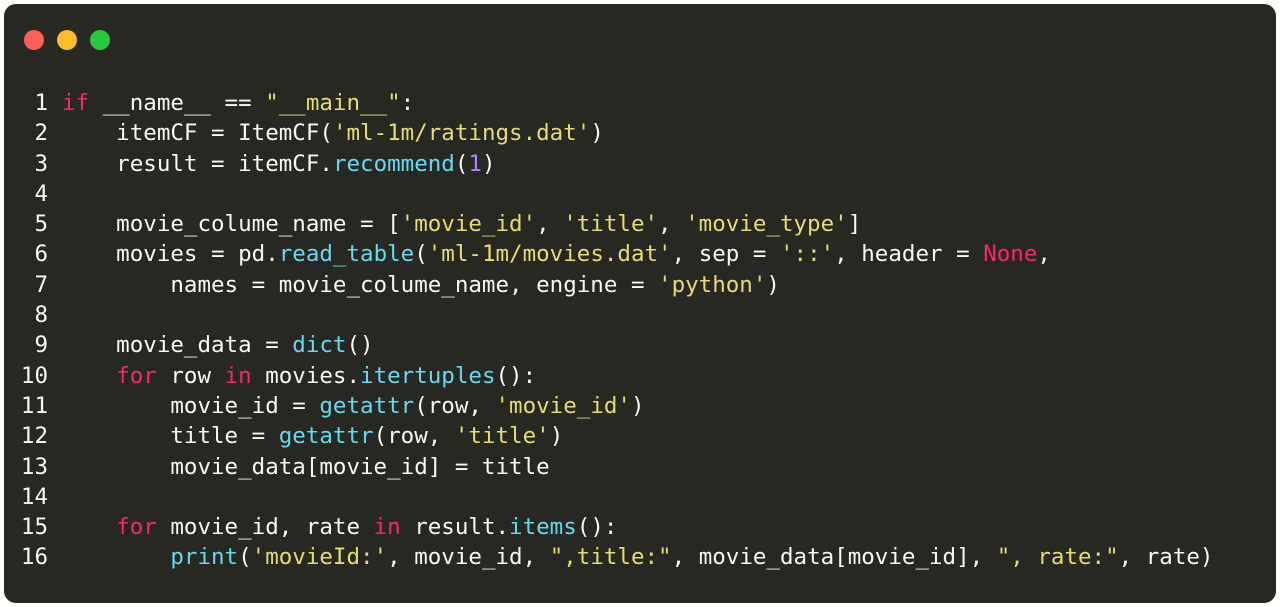  What do you see at coordinates (41, 133) in the screenshot?
I see `line-number: 2` at bounding box center [41, 133].